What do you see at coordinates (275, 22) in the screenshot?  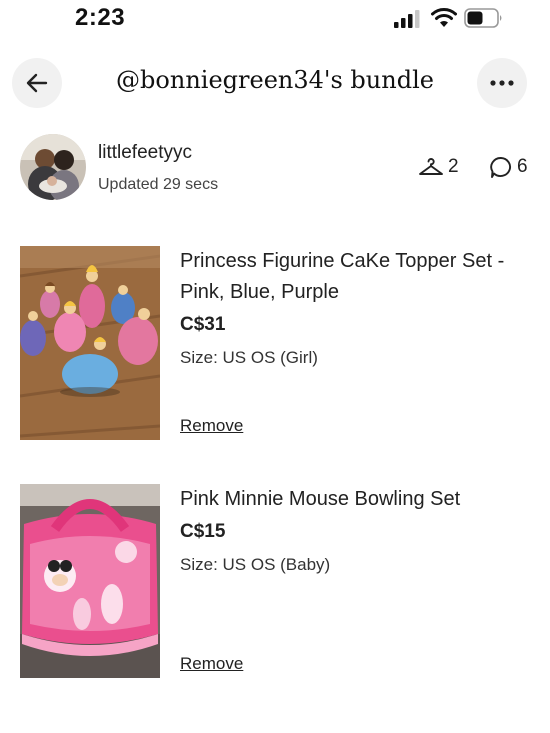 I see `status-bar: 2:23` at bounding box center [275, 22].